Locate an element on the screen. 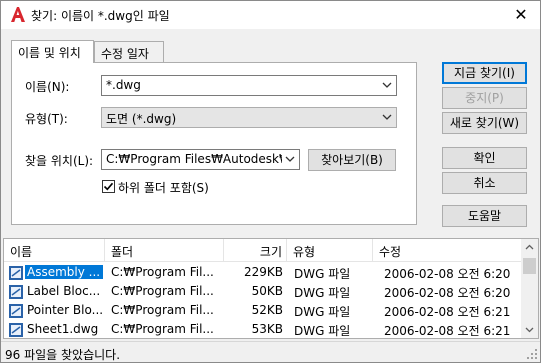  file-size: 229KB is located at coordinates (263, 272).